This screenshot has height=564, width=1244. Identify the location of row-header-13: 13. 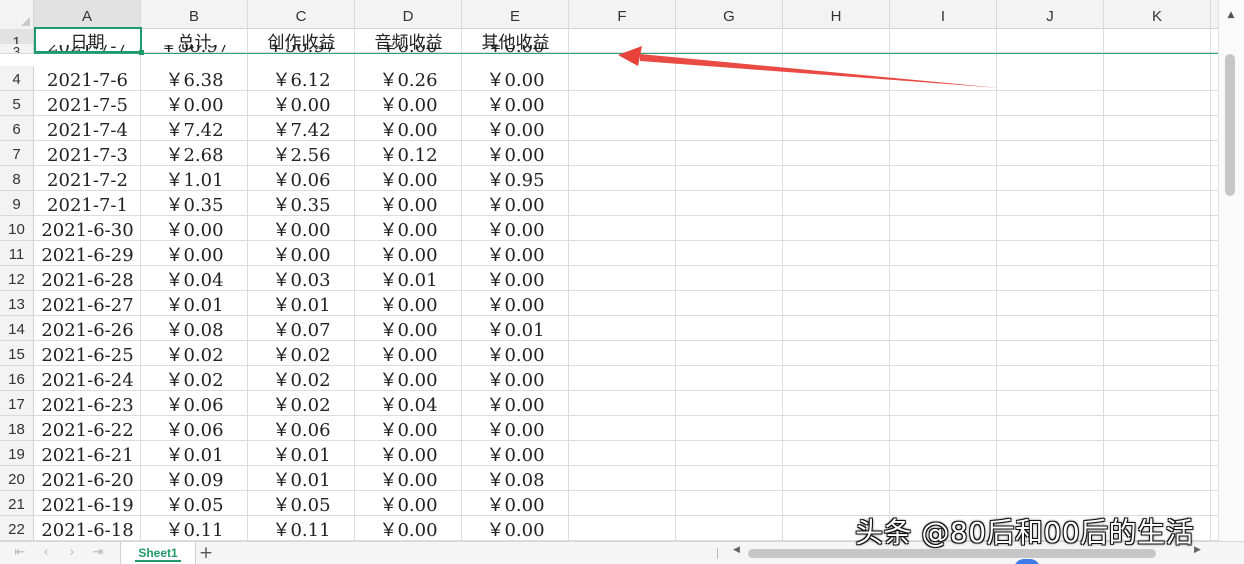
(17, 303).